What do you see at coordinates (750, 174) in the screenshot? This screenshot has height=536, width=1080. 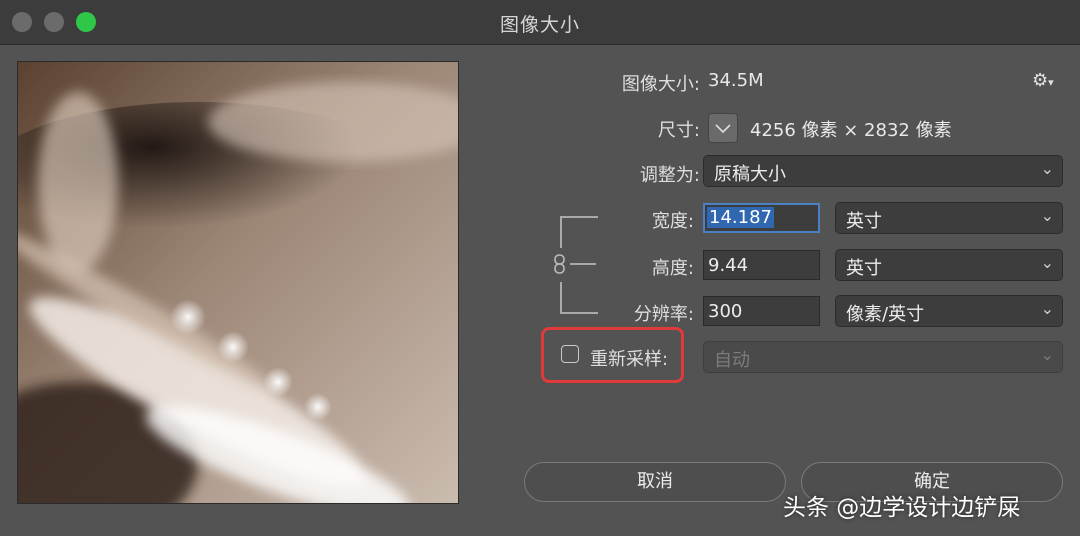 I see `fit-to-value: 原稿大小` at bounding box center [750, 174].